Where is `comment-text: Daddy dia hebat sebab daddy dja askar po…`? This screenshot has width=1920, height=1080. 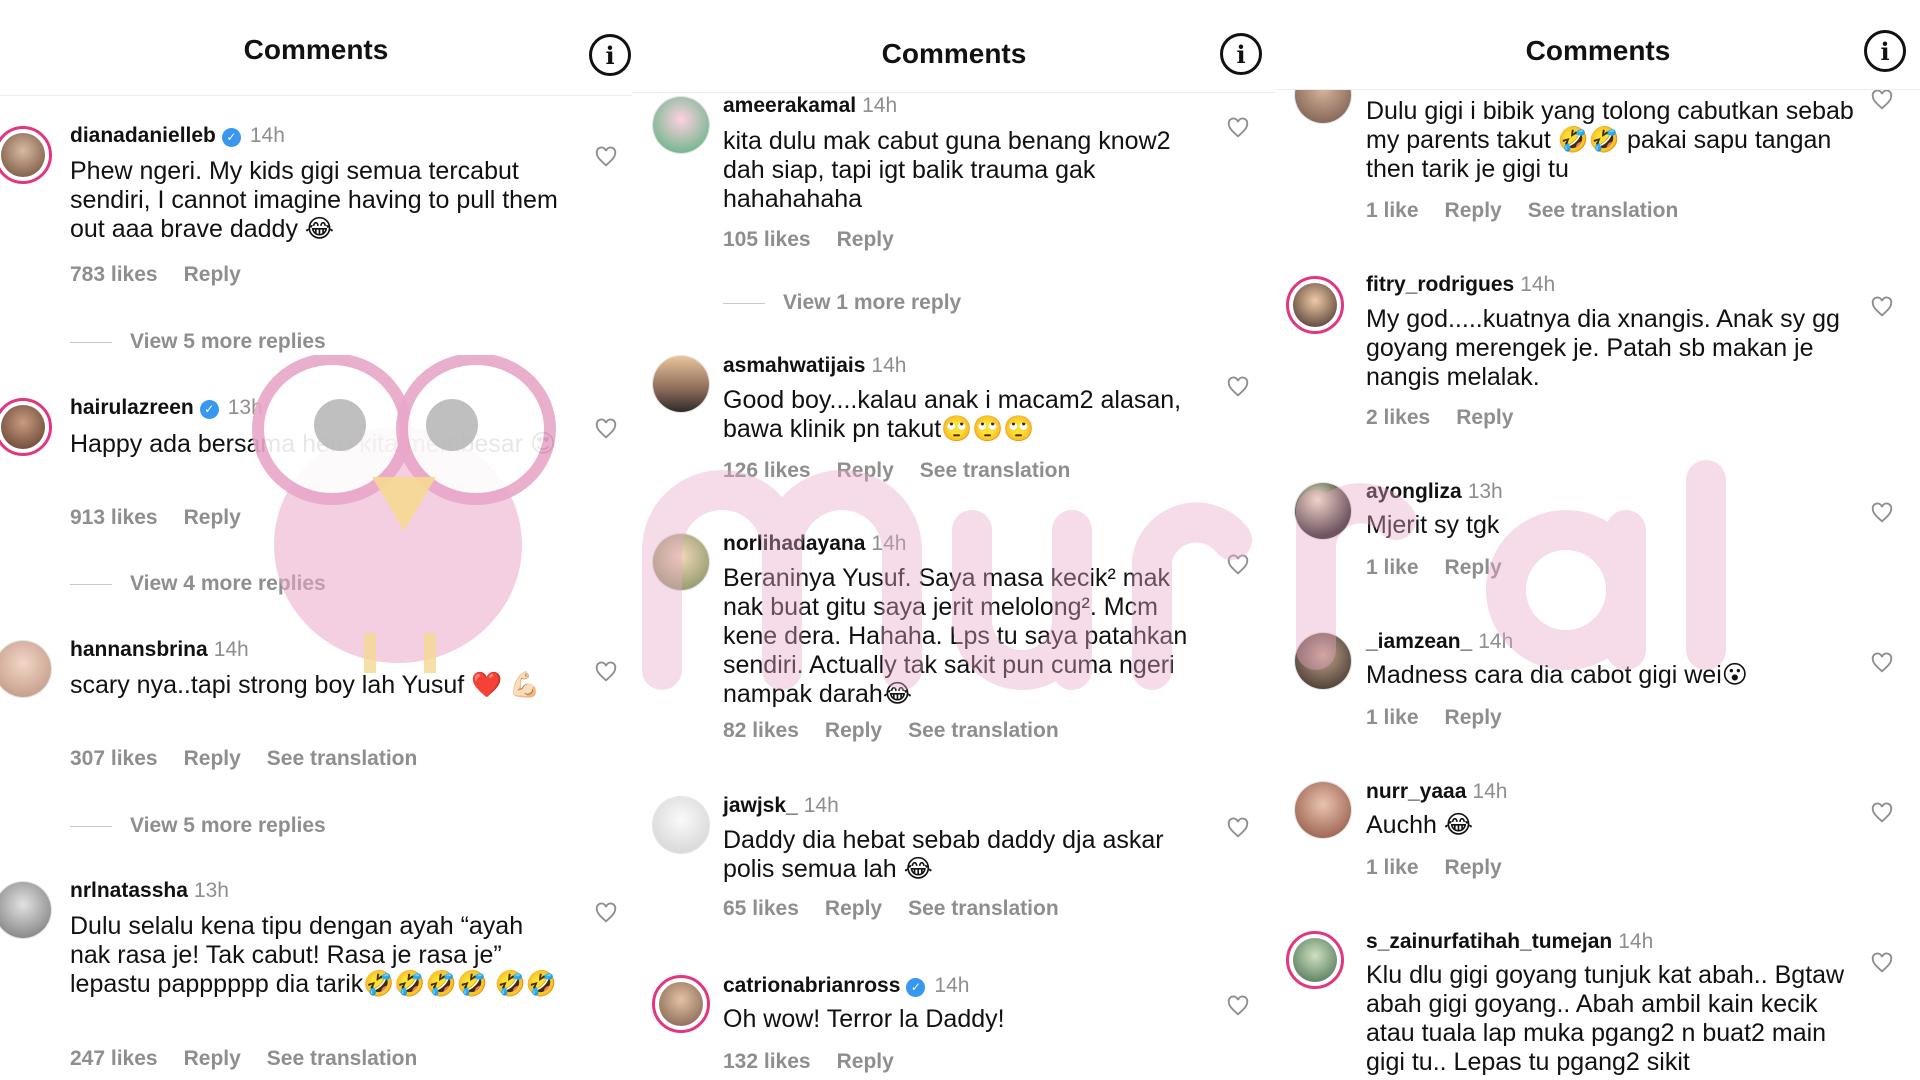
comment-text: Daddy dia hebat sebab daddy dja askar po… is located at coordinates (943, 854).